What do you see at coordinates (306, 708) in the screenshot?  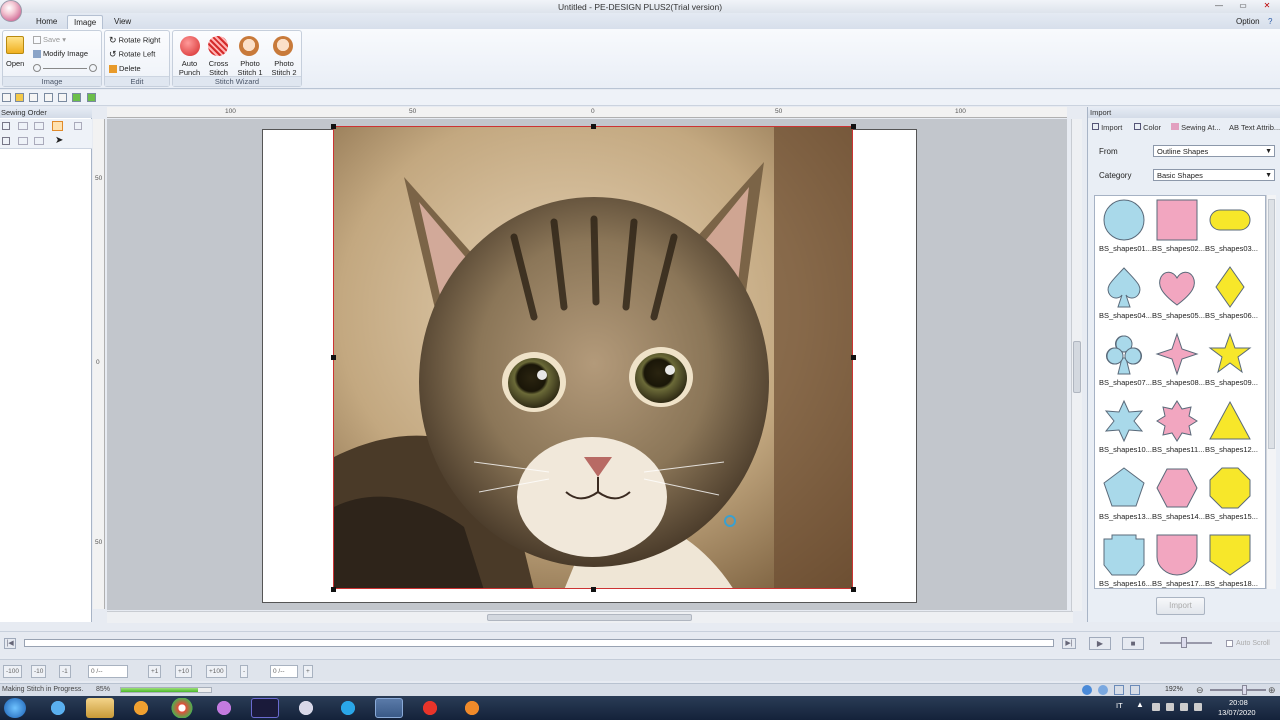 I see `embroidery-app-icon` at bounding box center [306, 708].